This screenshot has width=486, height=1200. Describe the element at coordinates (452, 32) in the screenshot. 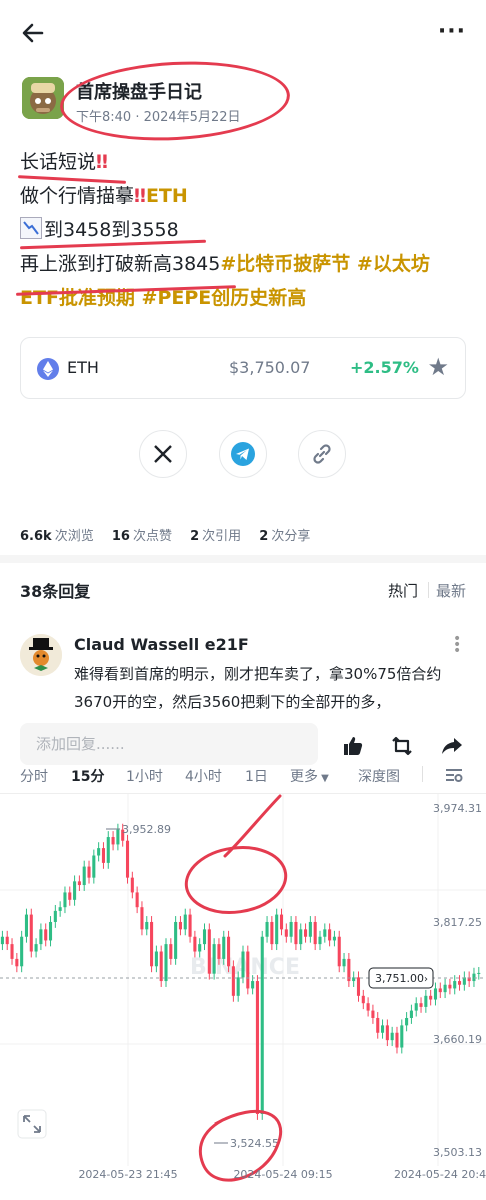

I see `more-options-icon: ···` at that location.